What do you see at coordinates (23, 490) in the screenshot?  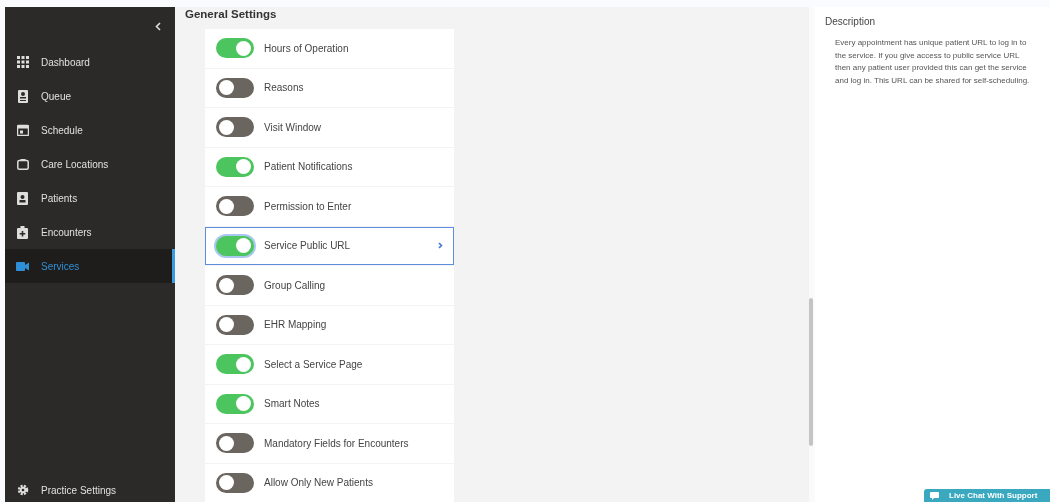 I see `gear-icon` at bounding box center [23, 490].